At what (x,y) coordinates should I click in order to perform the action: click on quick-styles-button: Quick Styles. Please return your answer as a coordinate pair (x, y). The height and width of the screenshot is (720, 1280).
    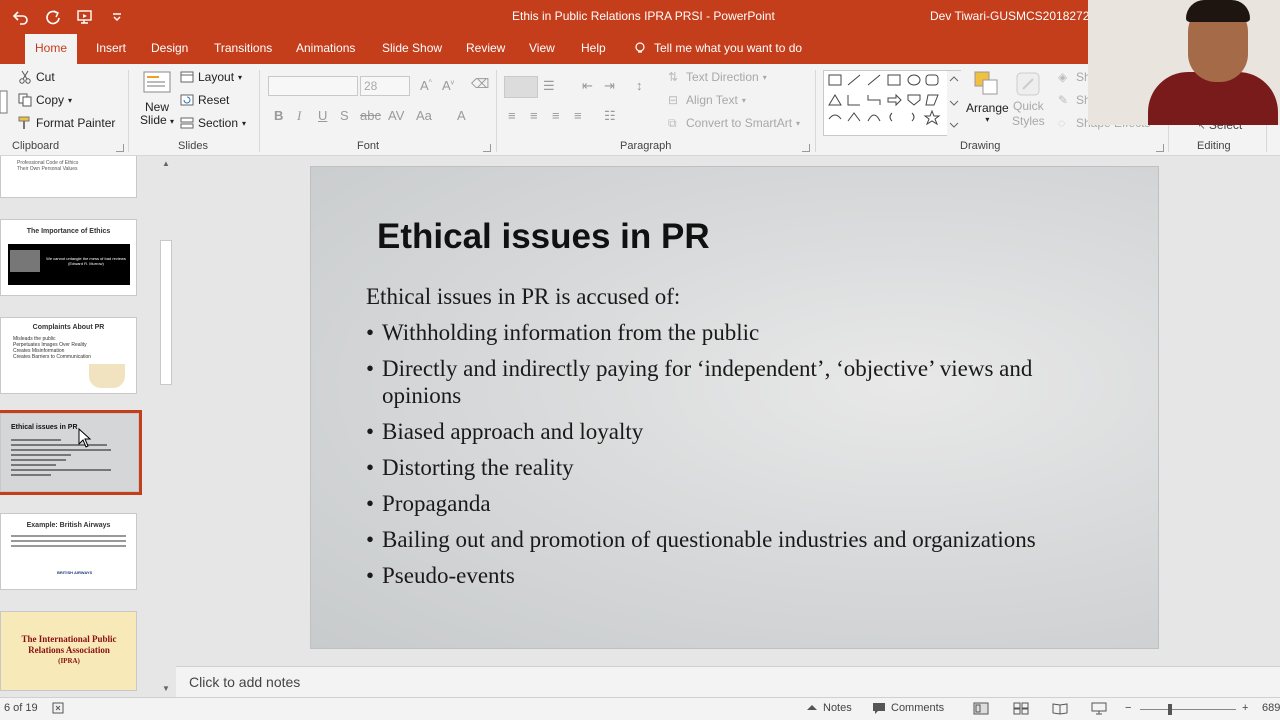
    Looking at the image, I should click on (1028, 99).